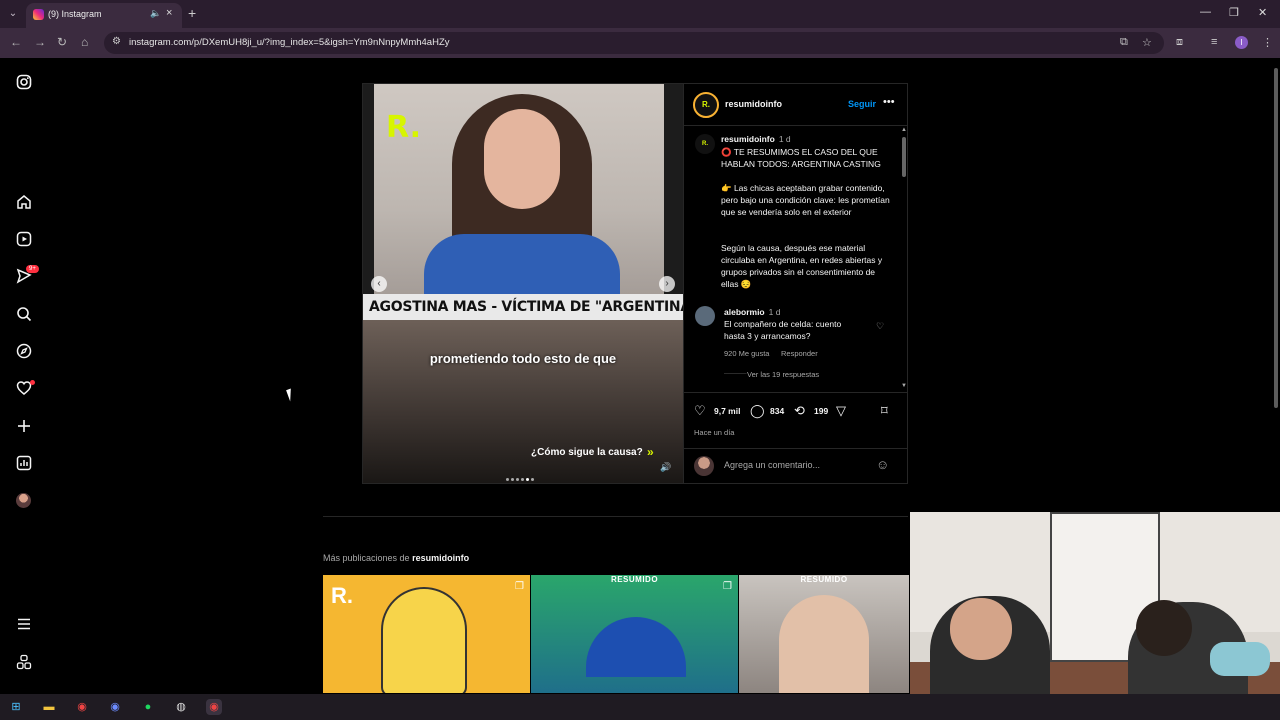  What do you see at coordinates (13, 14) in the screenshot?
I see `tab-search-chevron-icon: ⌄` at bounding box center [13, 14].